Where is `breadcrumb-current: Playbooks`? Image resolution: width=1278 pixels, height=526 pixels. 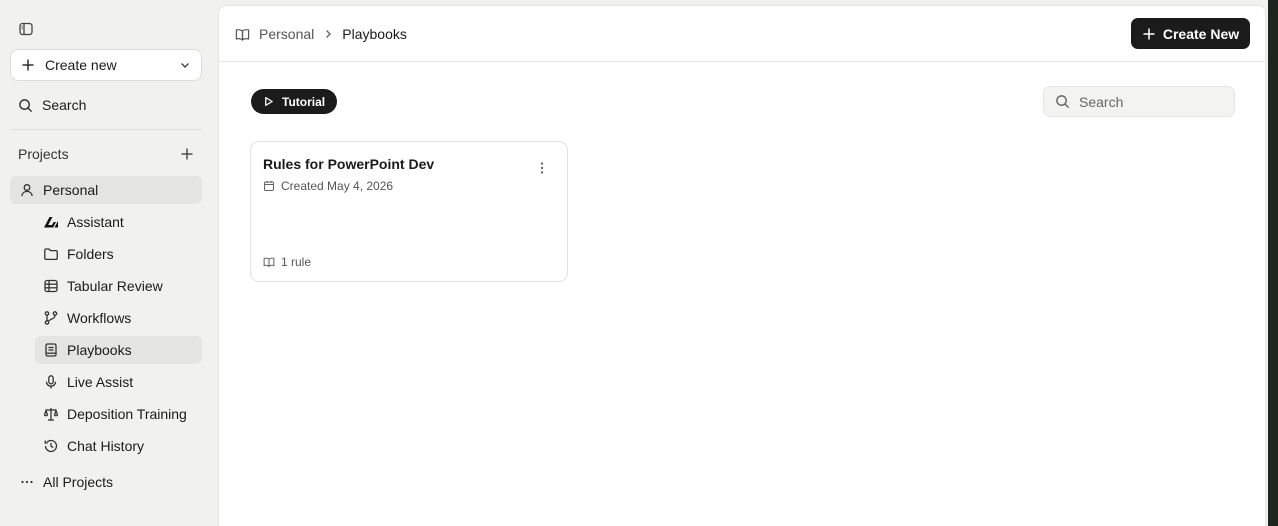
breadcrumb-current: Playbooks is located at coordinates (374, 34).